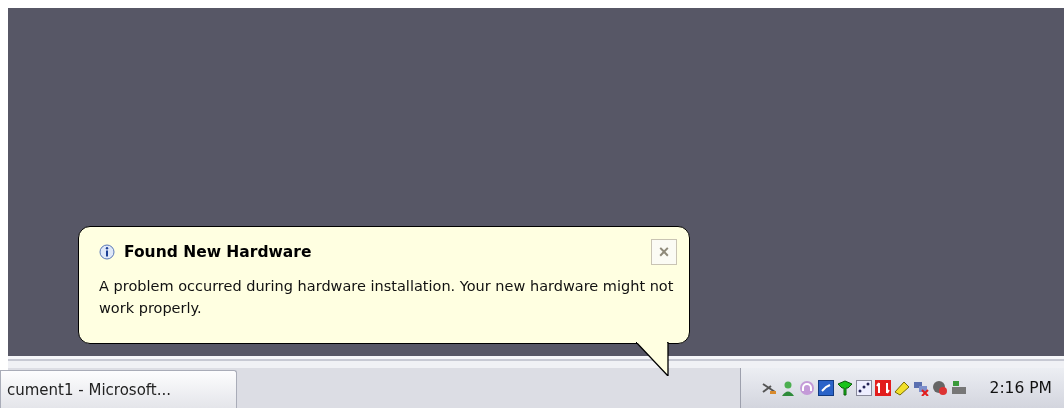  I want to click on pencil-icon, so click(901, 388).